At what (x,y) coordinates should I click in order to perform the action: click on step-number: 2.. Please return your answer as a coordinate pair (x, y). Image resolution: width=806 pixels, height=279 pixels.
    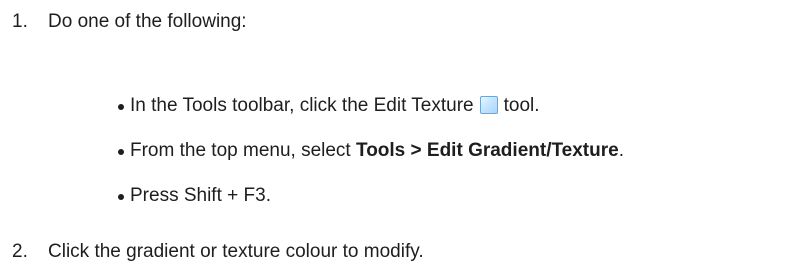
    Looking at the image, I should click on (20, 251).